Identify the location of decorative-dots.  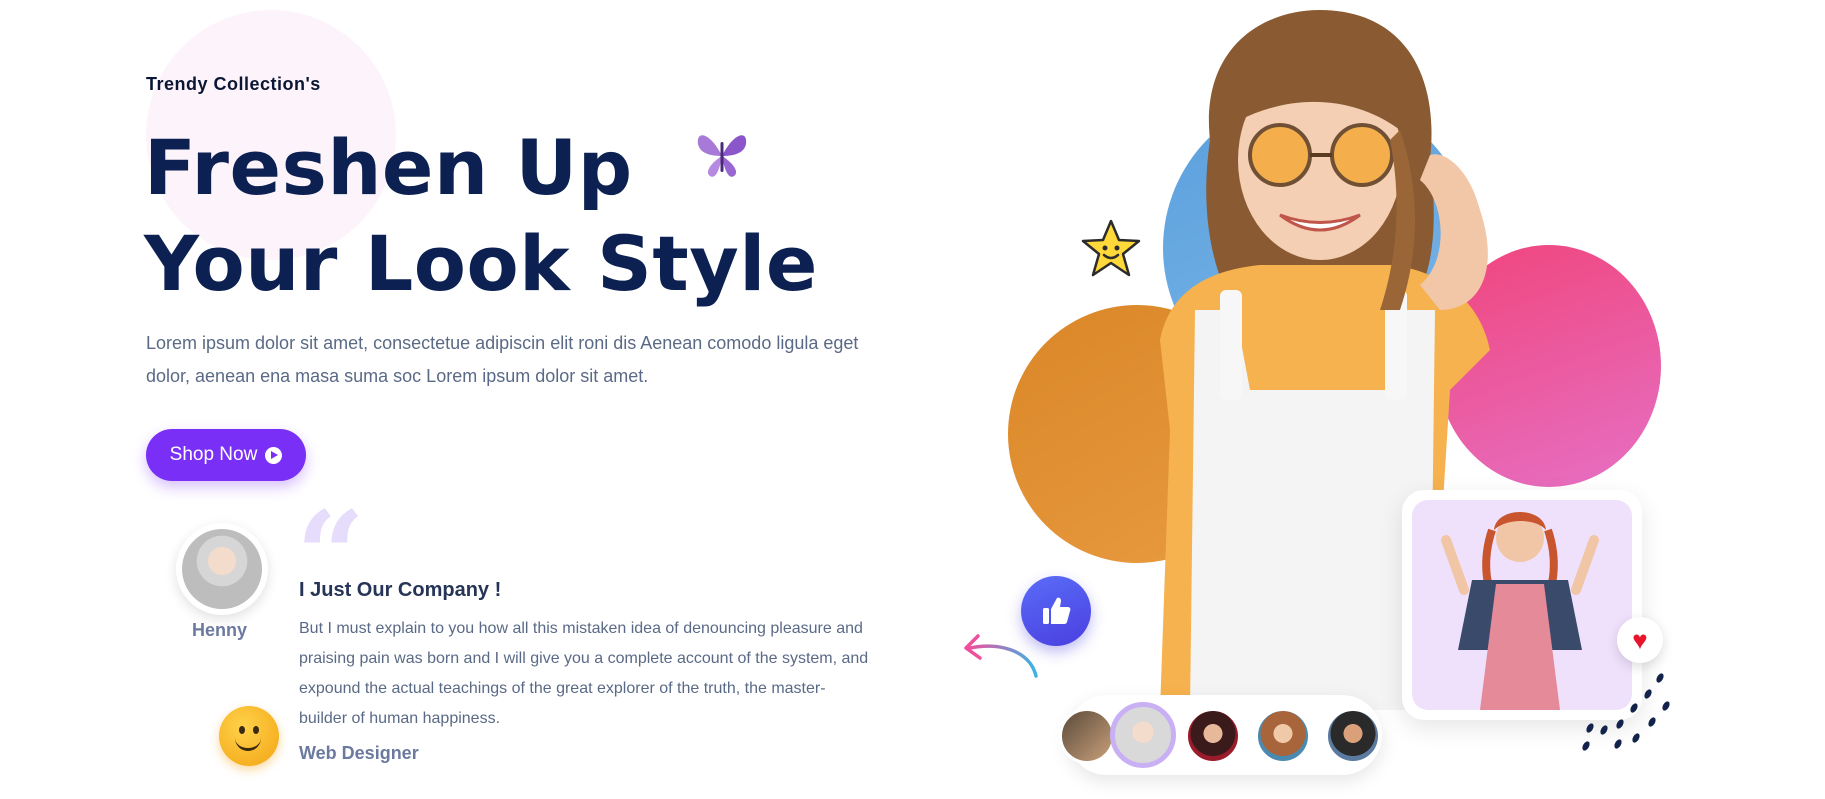
(1626, 712).